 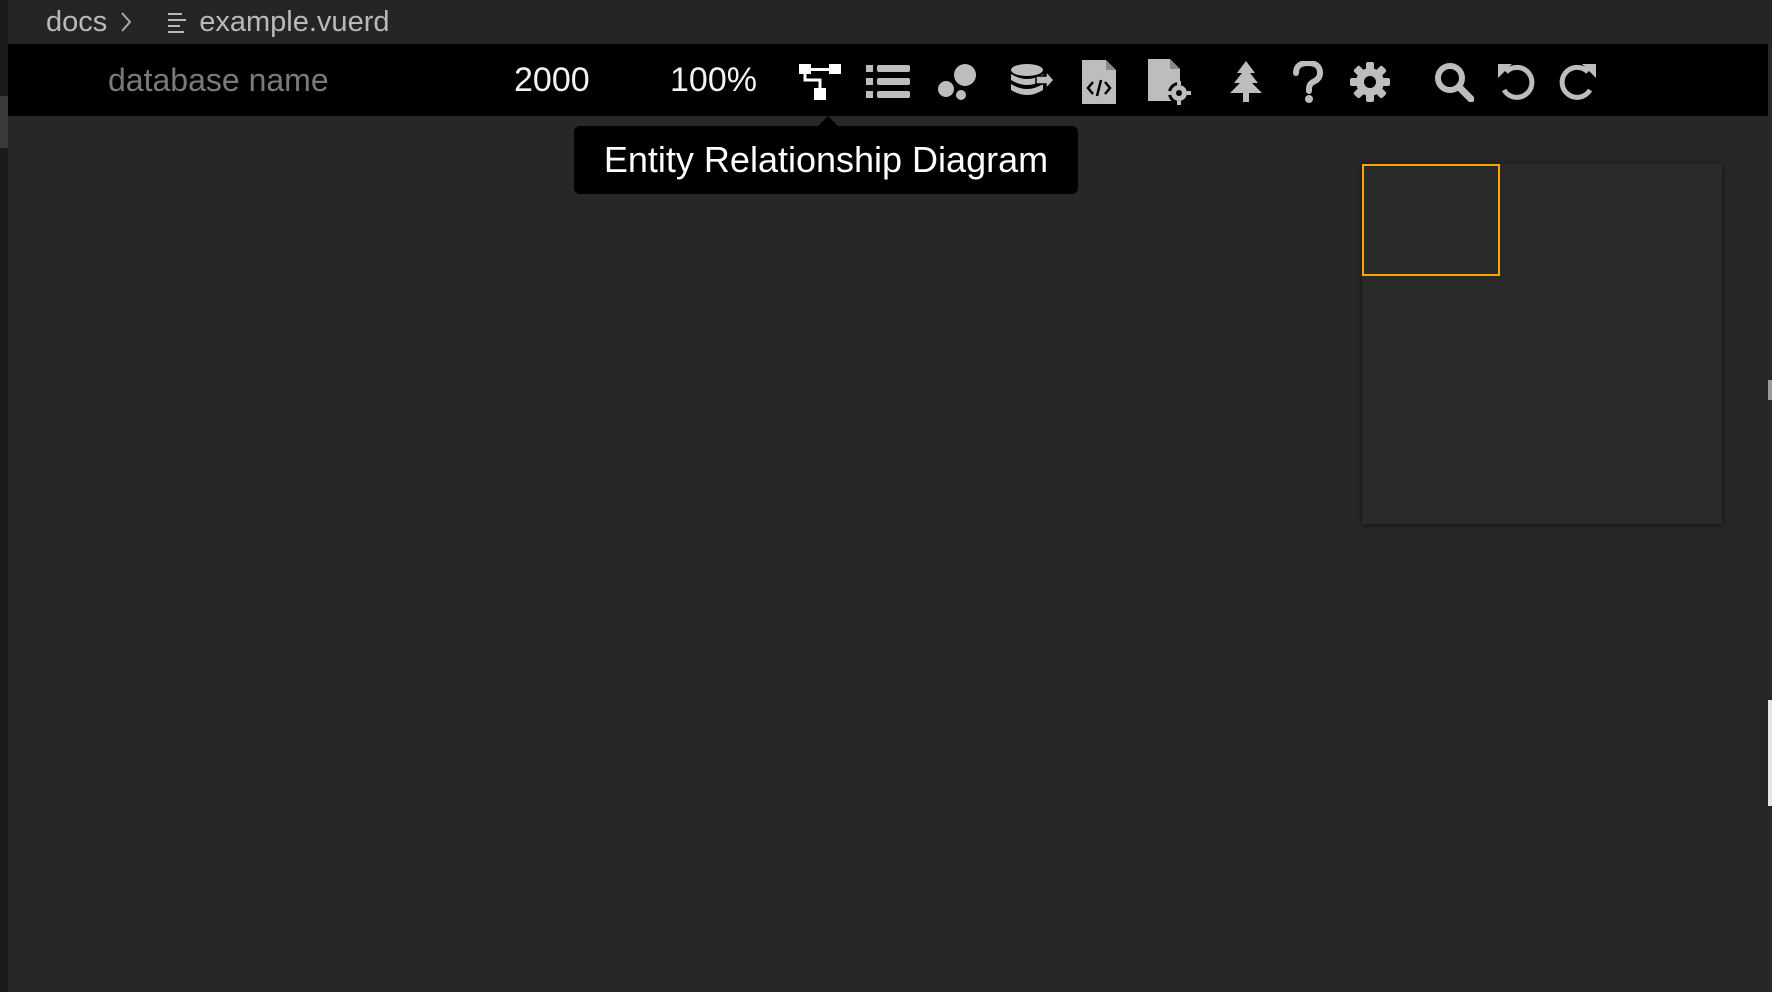 What do you see at coordinates (1431, 220) in the screenshot?
I see `minimap-viewport` at bounding box center [1431, 220].